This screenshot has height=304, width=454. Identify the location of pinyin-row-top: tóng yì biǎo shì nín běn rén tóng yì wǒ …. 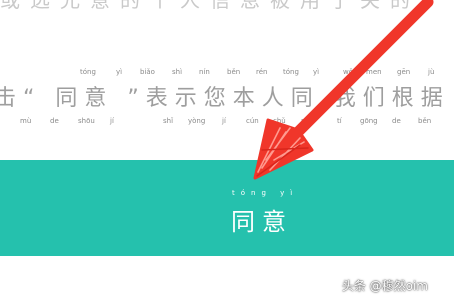
(227, 74).